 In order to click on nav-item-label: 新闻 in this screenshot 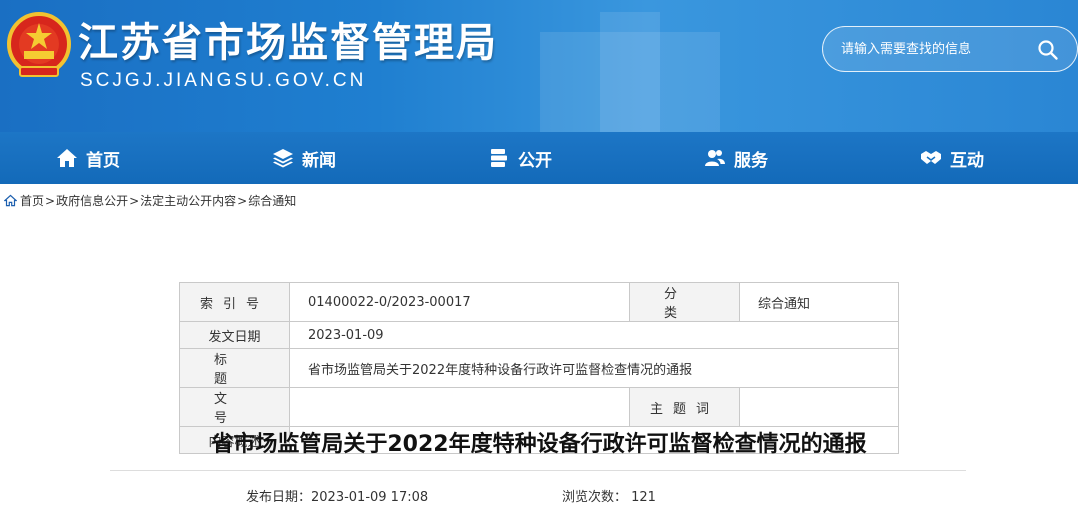, I will do `click(319, 160)`.